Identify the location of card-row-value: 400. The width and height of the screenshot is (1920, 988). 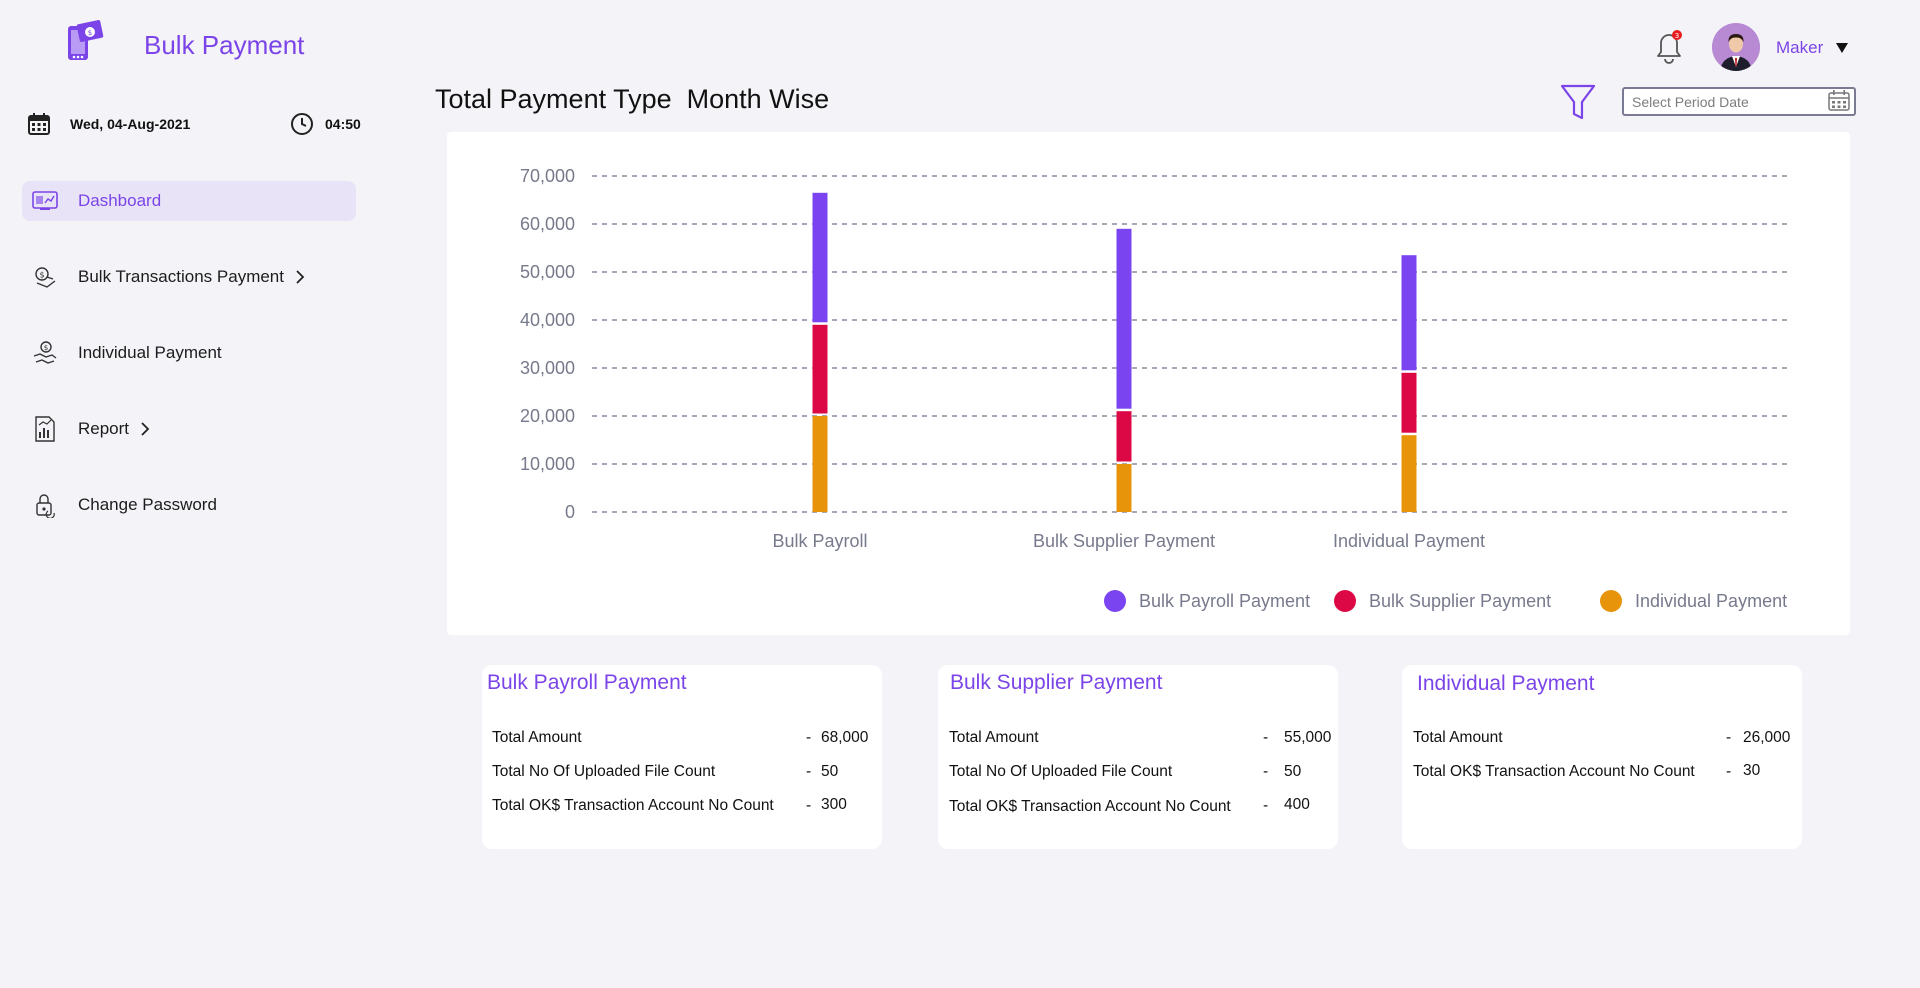
(1297, 804).